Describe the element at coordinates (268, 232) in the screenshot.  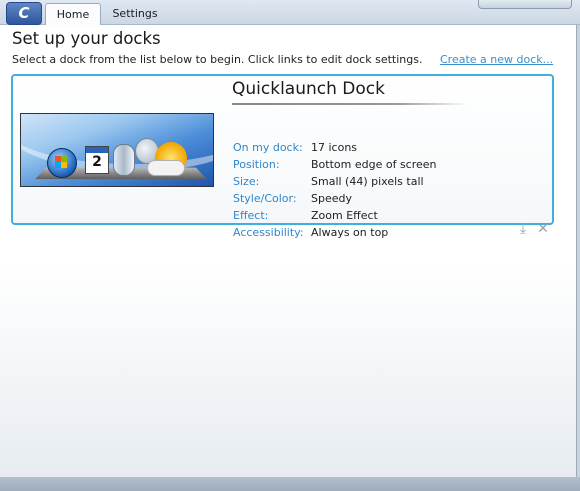
I see `property-label-accessibility: Accessibility:` at that location.